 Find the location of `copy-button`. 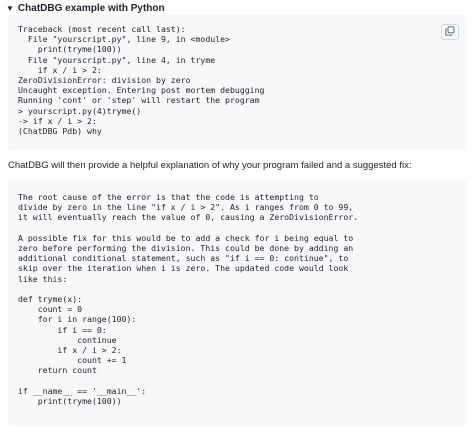

copy-button is located at coordinates (450, 32).